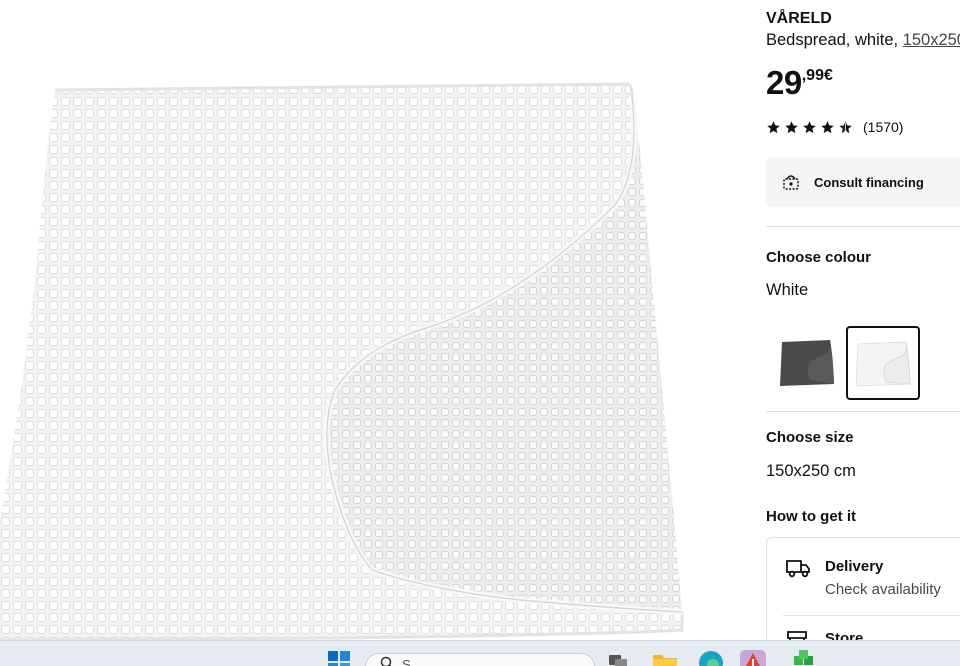 The height and width of the screenshot is (666, 960). Describe the element at coordinates (480, 659) in the screenshot. I see `taskbar-search-box: S` at that location.